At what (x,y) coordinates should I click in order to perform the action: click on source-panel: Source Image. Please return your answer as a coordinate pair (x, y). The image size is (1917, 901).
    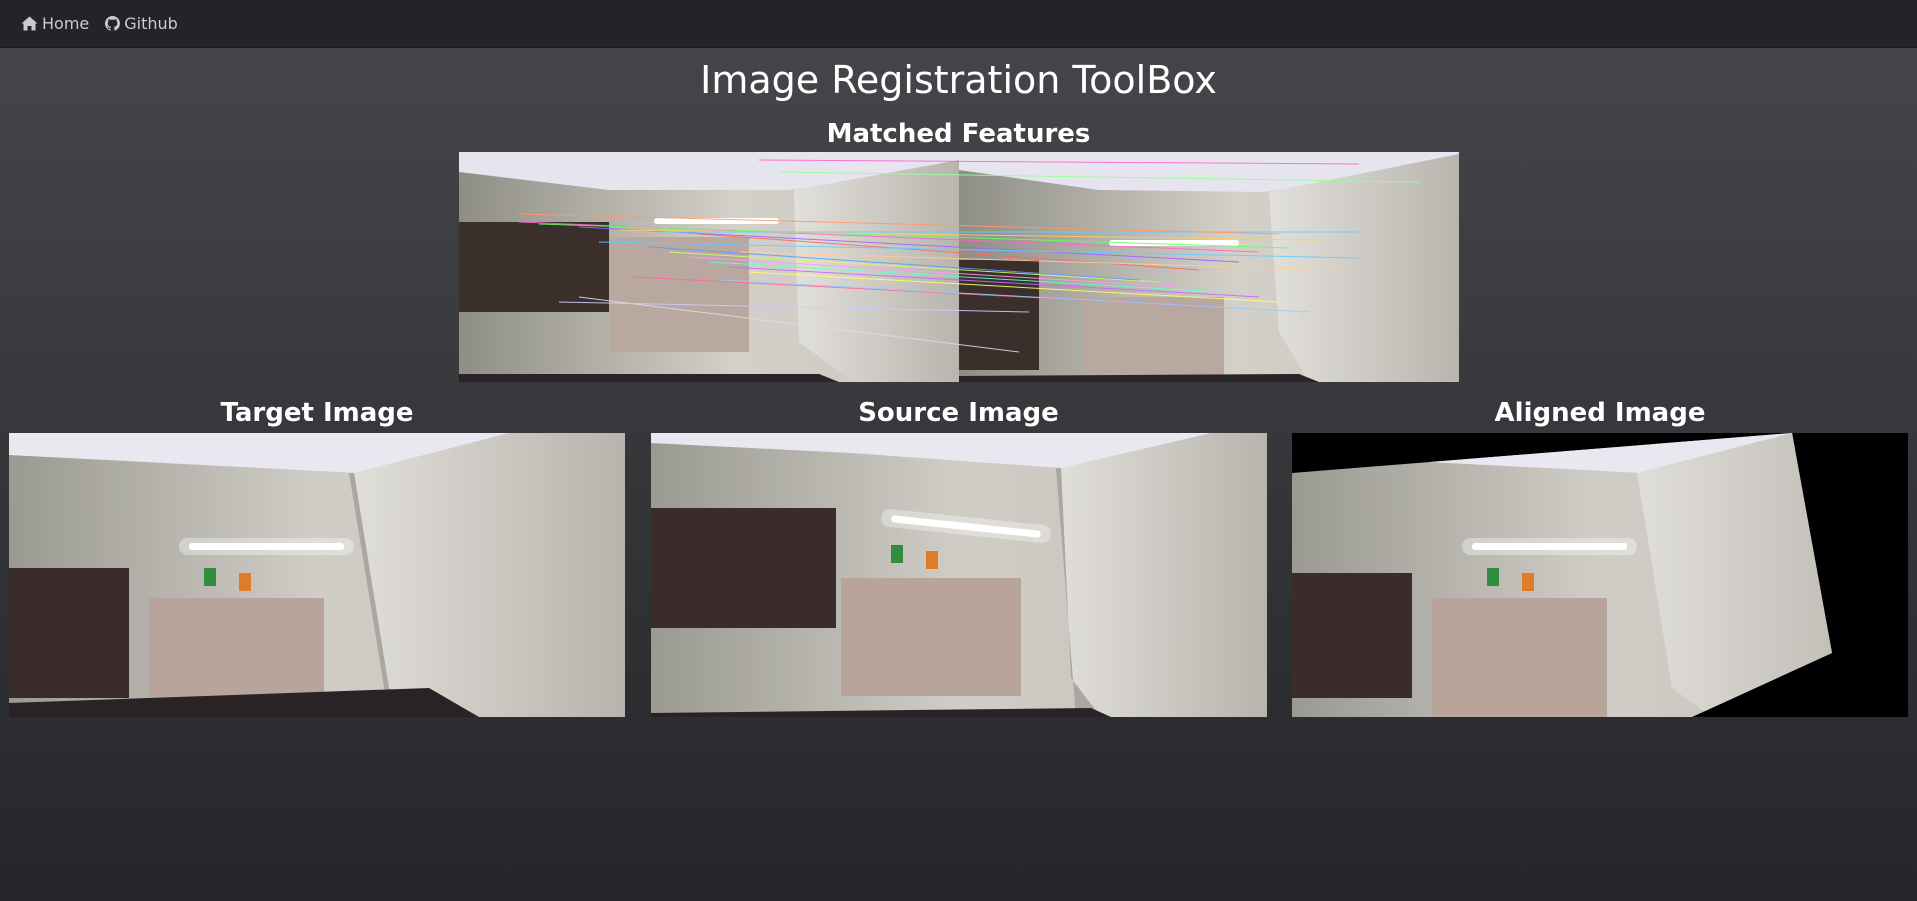
    Looking at the image, I should click on (958, 556).